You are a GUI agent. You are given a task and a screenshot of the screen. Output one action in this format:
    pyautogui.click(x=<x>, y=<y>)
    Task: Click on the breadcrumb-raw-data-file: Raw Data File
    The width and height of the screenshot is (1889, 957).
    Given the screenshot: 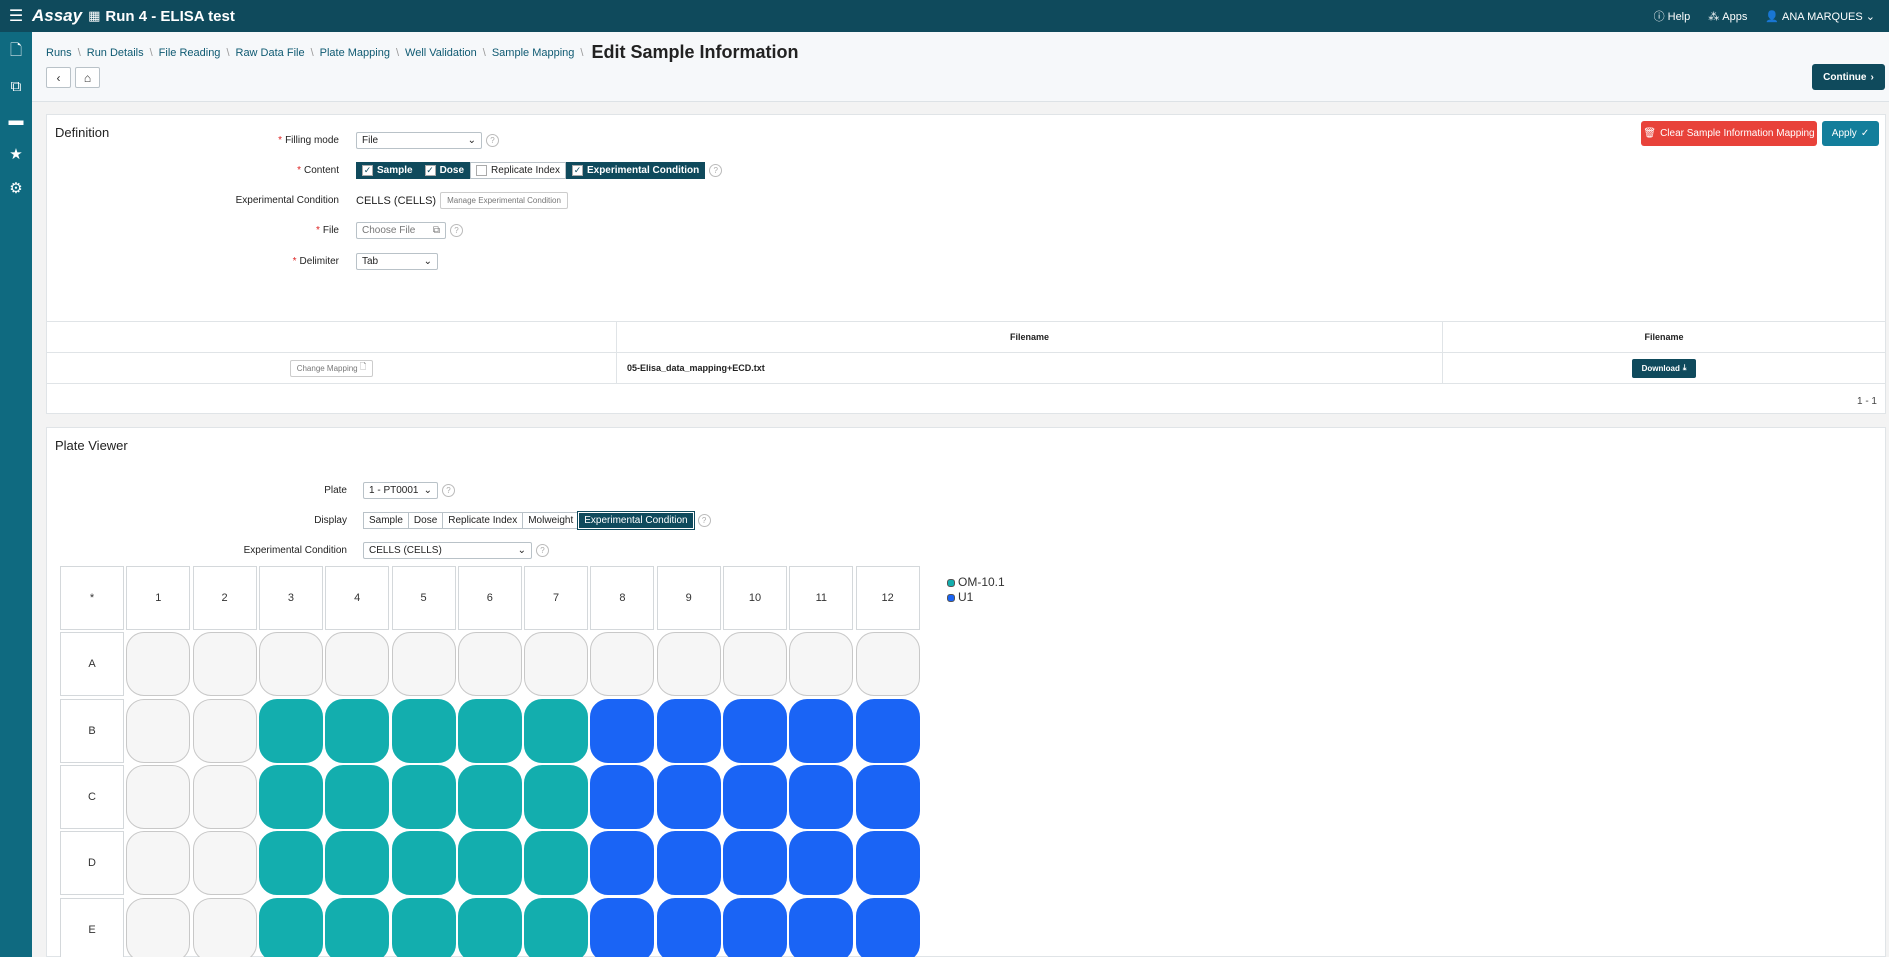 What is the action you would take?
    pyautogui.click(x=270, y=53)
    